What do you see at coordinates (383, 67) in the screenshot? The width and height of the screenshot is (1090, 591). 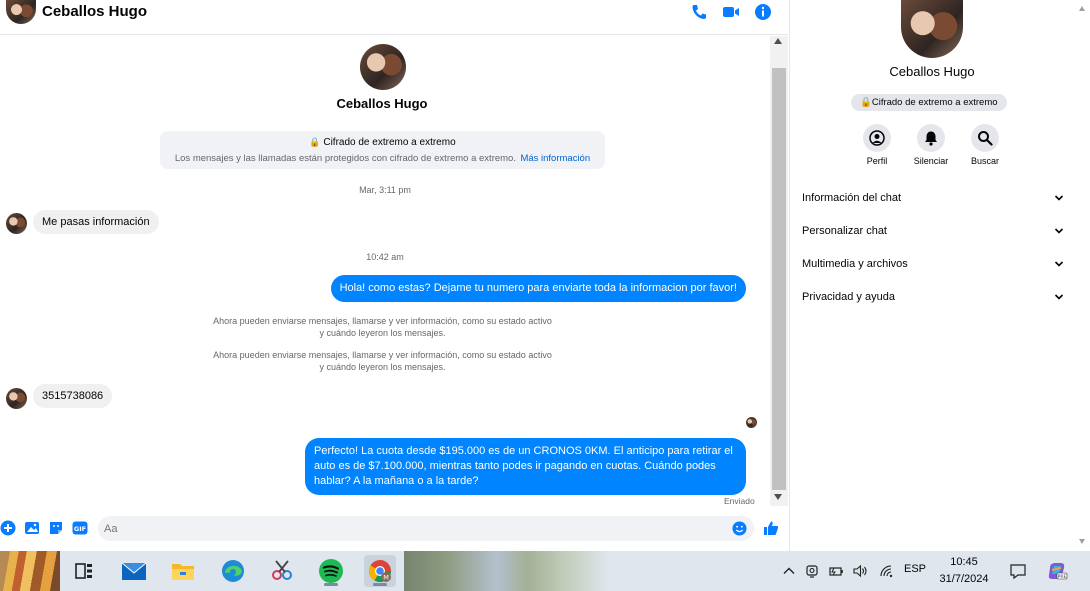 I see `contact-avatar-large` at bounding box center [383, 67].